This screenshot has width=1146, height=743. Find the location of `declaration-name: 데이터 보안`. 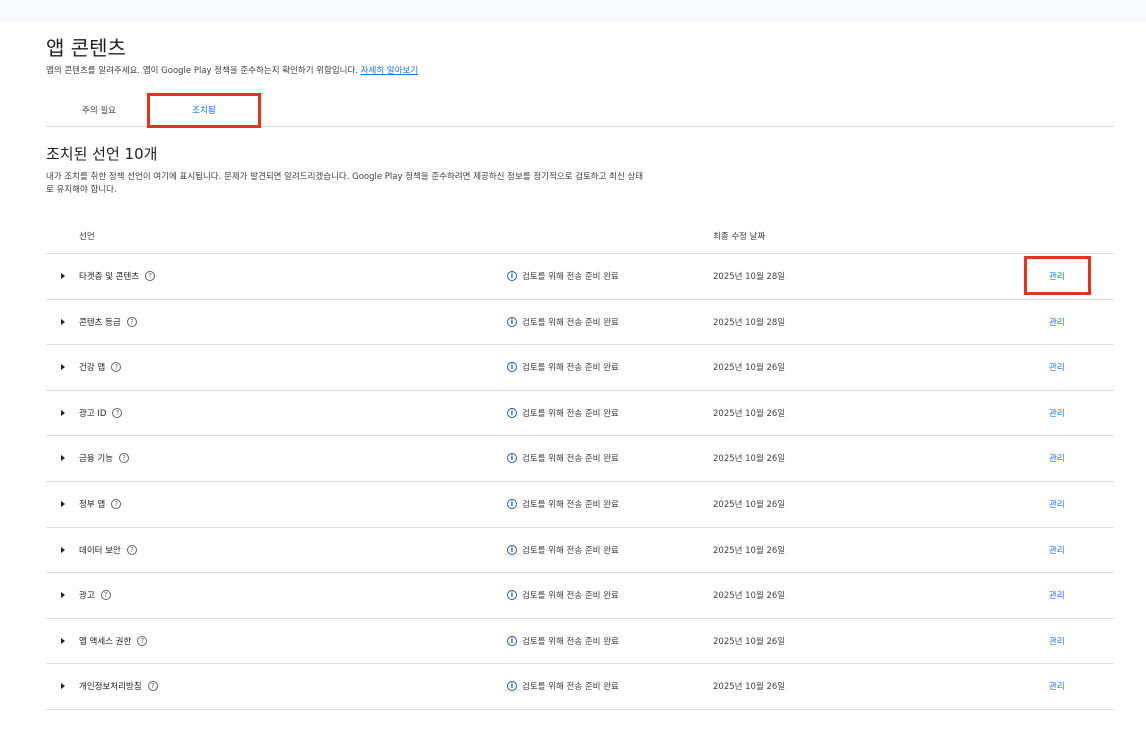

declaration-name: 데이터 보안 is located at coordinates (100, 550).